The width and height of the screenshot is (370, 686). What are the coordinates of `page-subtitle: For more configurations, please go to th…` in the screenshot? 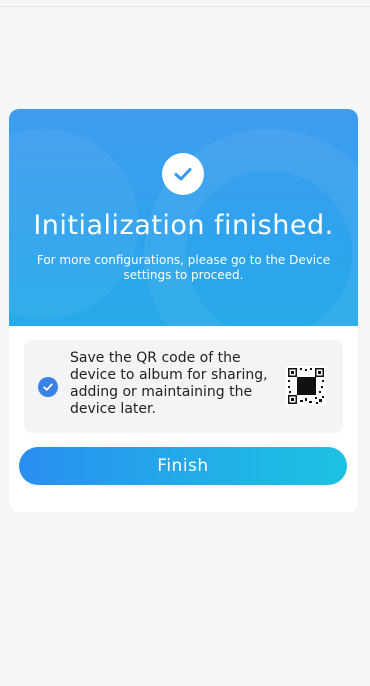 It's located at (183, 267).